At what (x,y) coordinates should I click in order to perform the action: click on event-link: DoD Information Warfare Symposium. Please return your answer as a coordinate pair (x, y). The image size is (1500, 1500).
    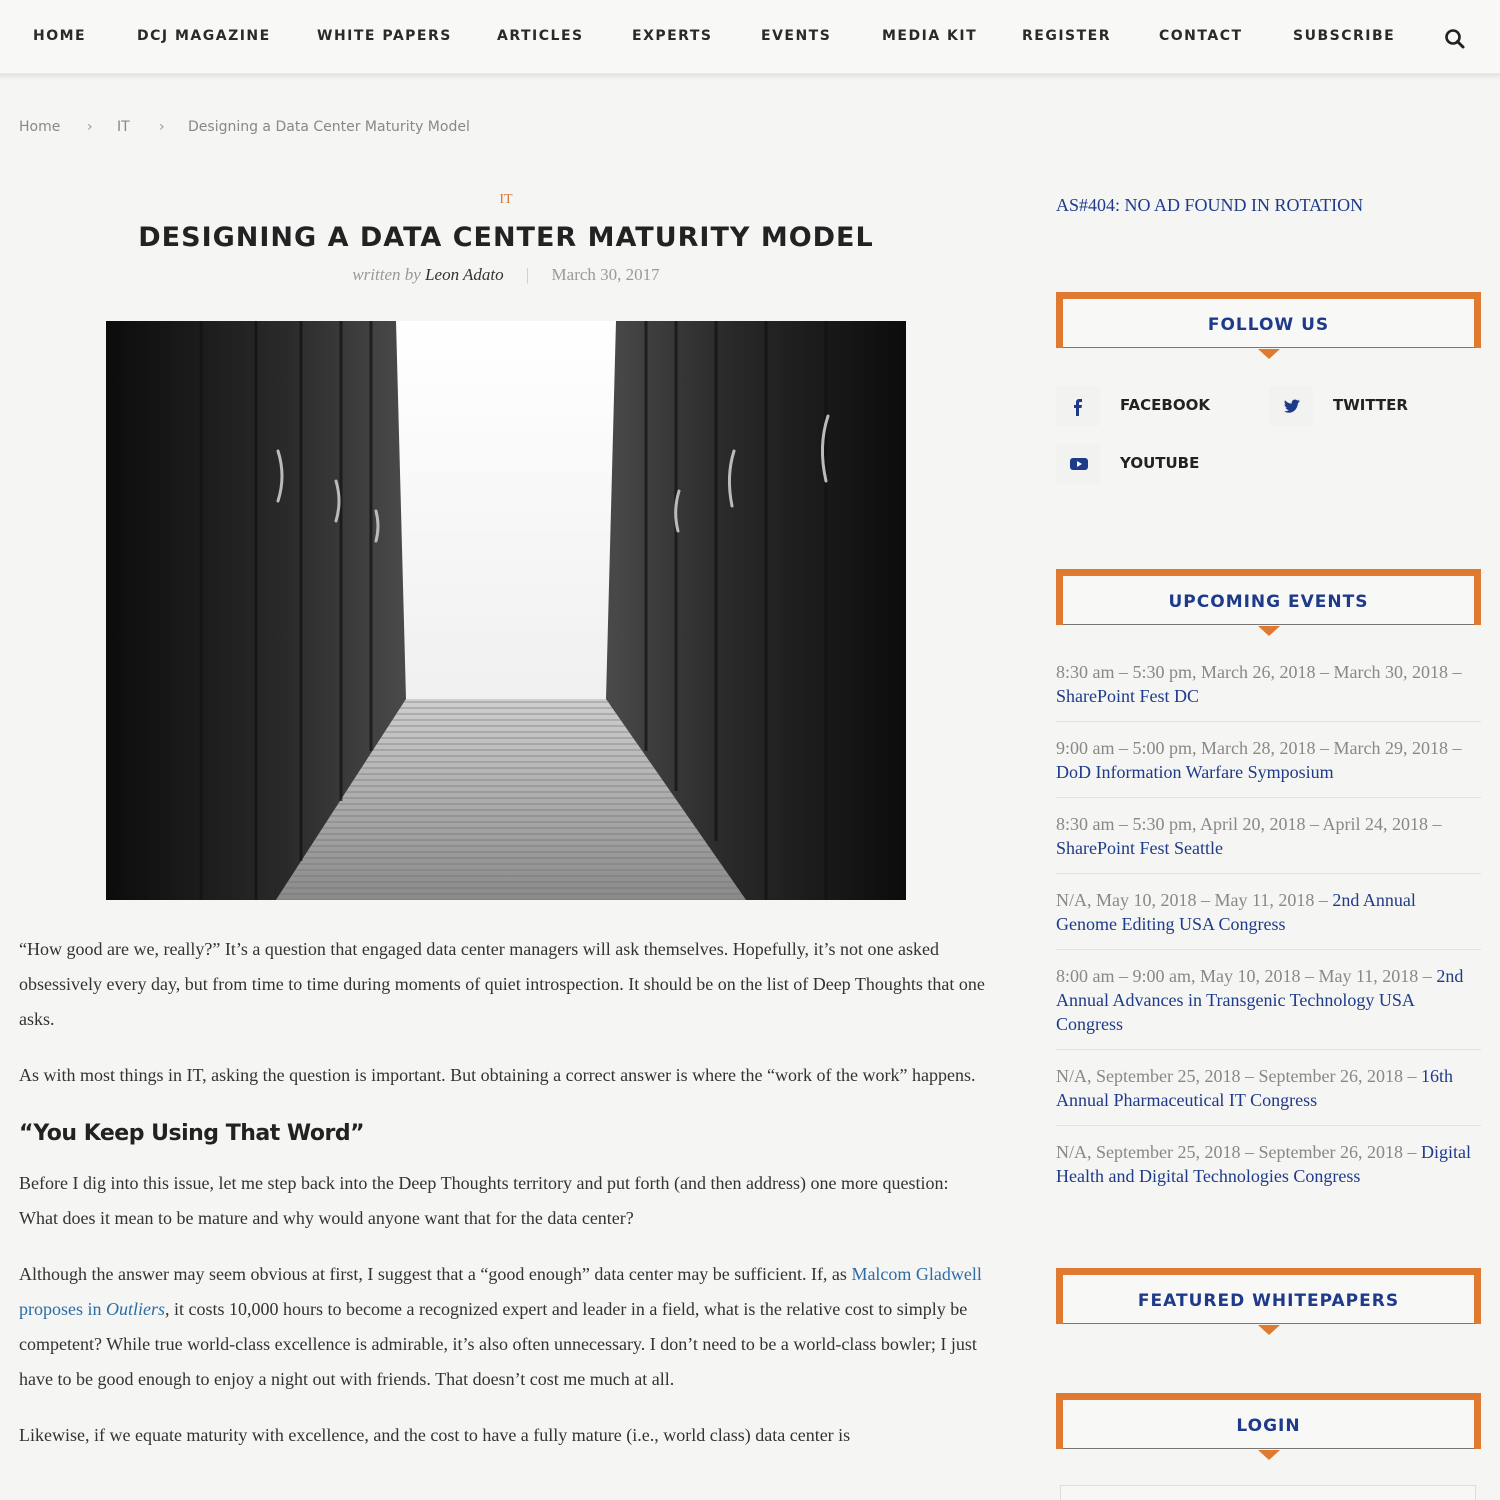
    Looking at the image, I should click on (1195, 772).